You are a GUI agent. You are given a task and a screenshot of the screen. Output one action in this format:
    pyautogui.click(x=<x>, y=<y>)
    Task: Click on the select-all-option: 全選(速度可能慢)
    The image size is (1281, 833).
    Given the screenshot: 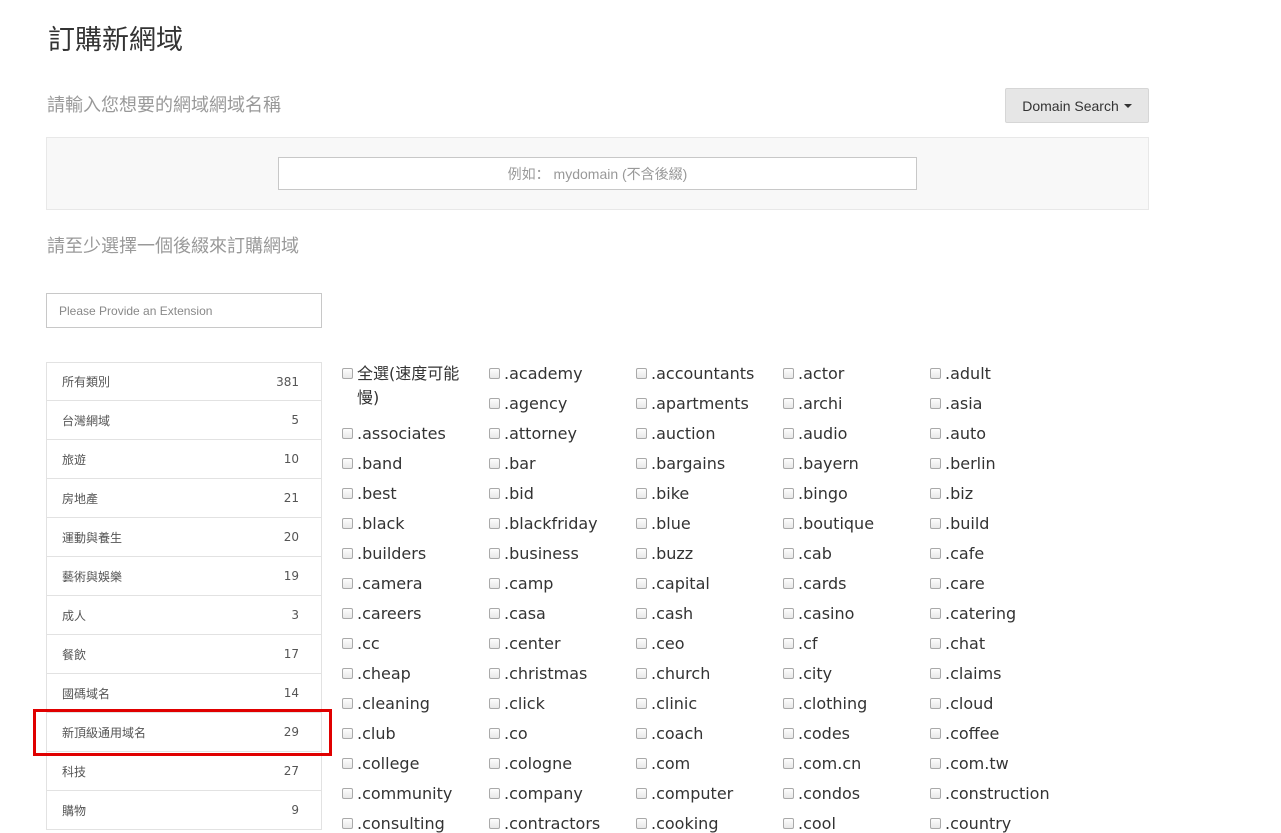 What is the action you would take?
    pyautogui.click(x=403, y=386)
    